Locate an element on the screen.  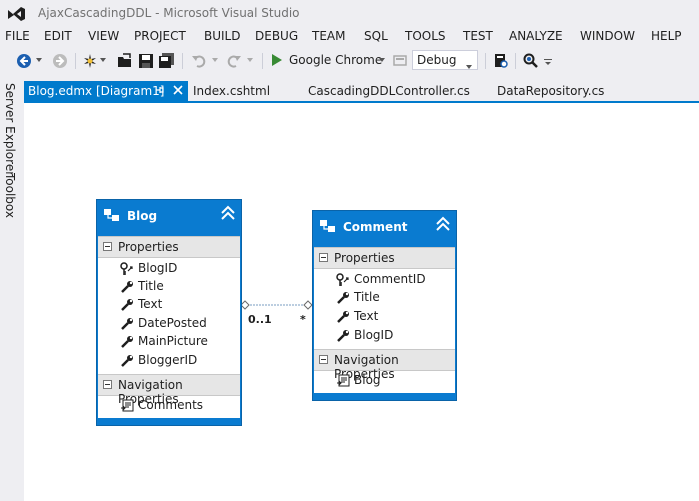
tab-label: Index.cshtml is located at coordinates (232, 91).